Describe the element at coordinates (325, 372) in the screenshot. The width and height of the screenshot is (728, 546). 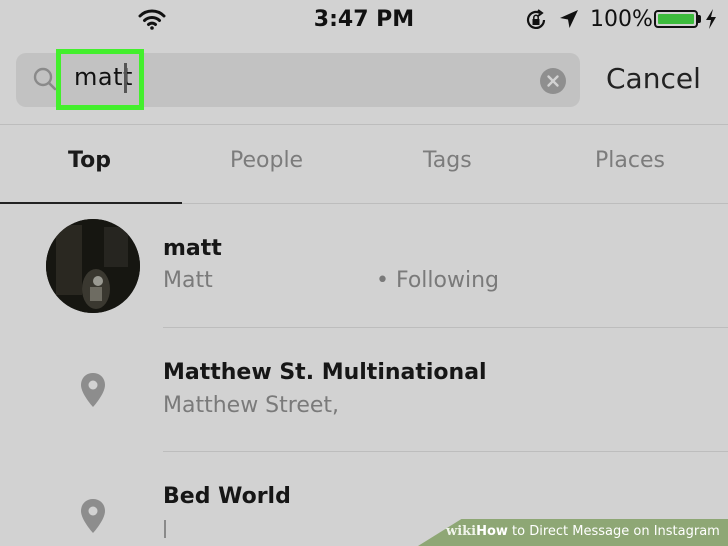
I see `result-title: Matthew St. Multinational` at that location.